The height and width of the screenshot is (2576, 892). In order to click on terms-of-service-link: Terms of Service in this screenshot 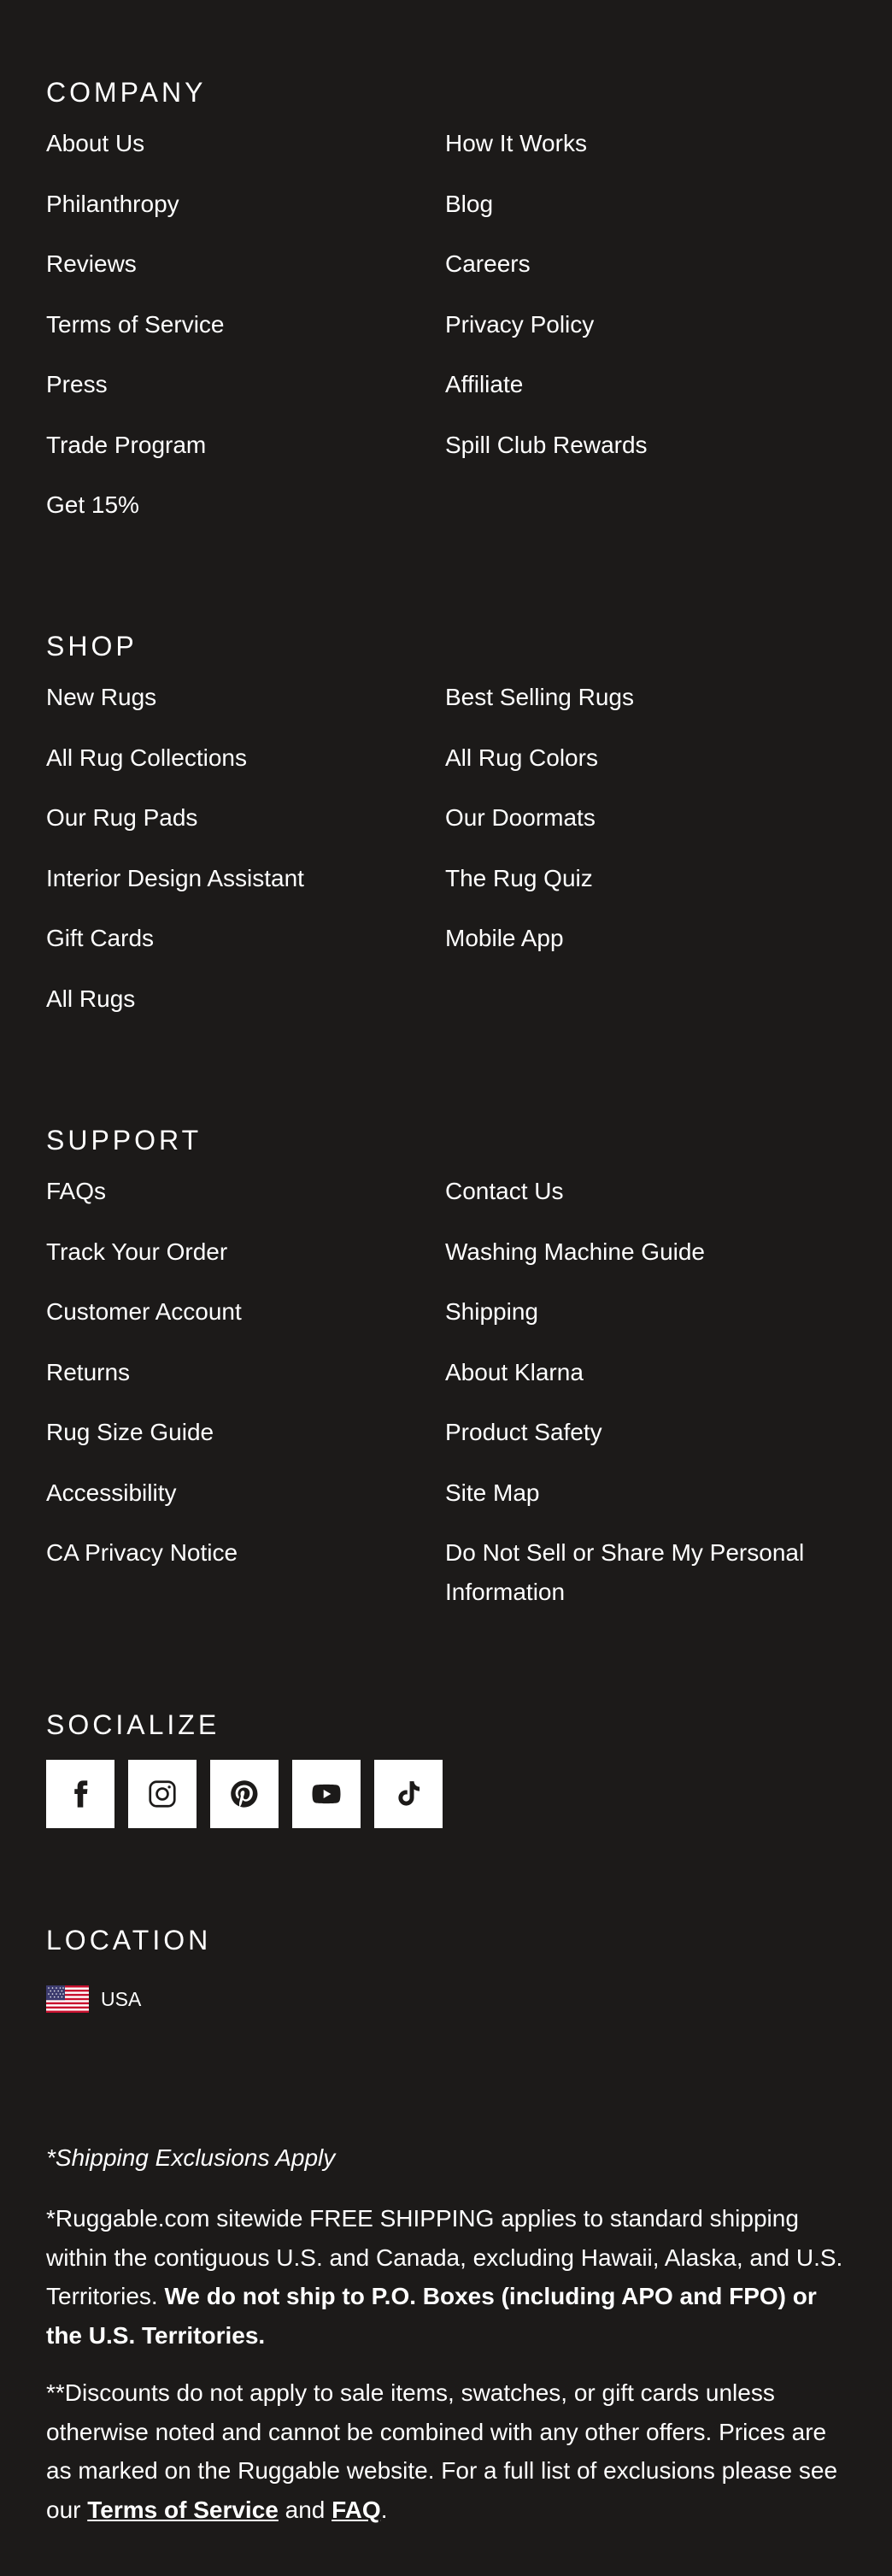, I will do `click(183, 2510)`.